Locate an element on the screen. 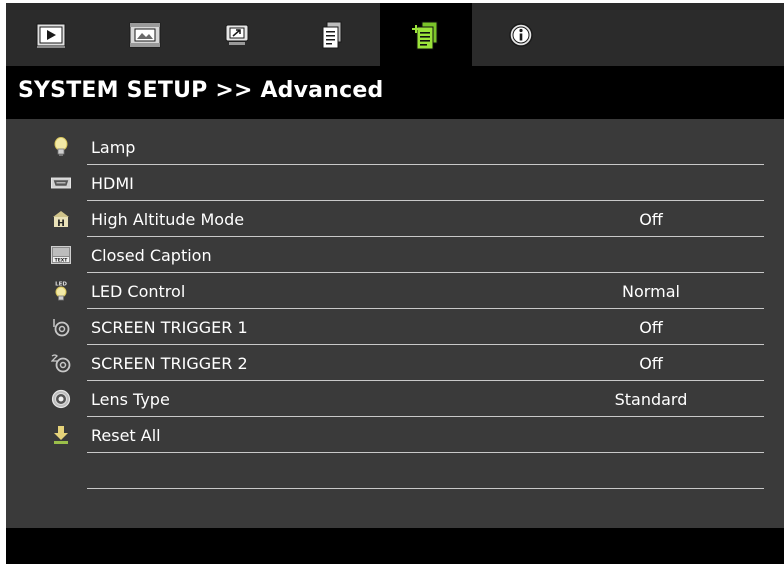 Image resolution: width=784 pixels, height=564 pixels. hdmi-icon is located at coordinates (61, 183).